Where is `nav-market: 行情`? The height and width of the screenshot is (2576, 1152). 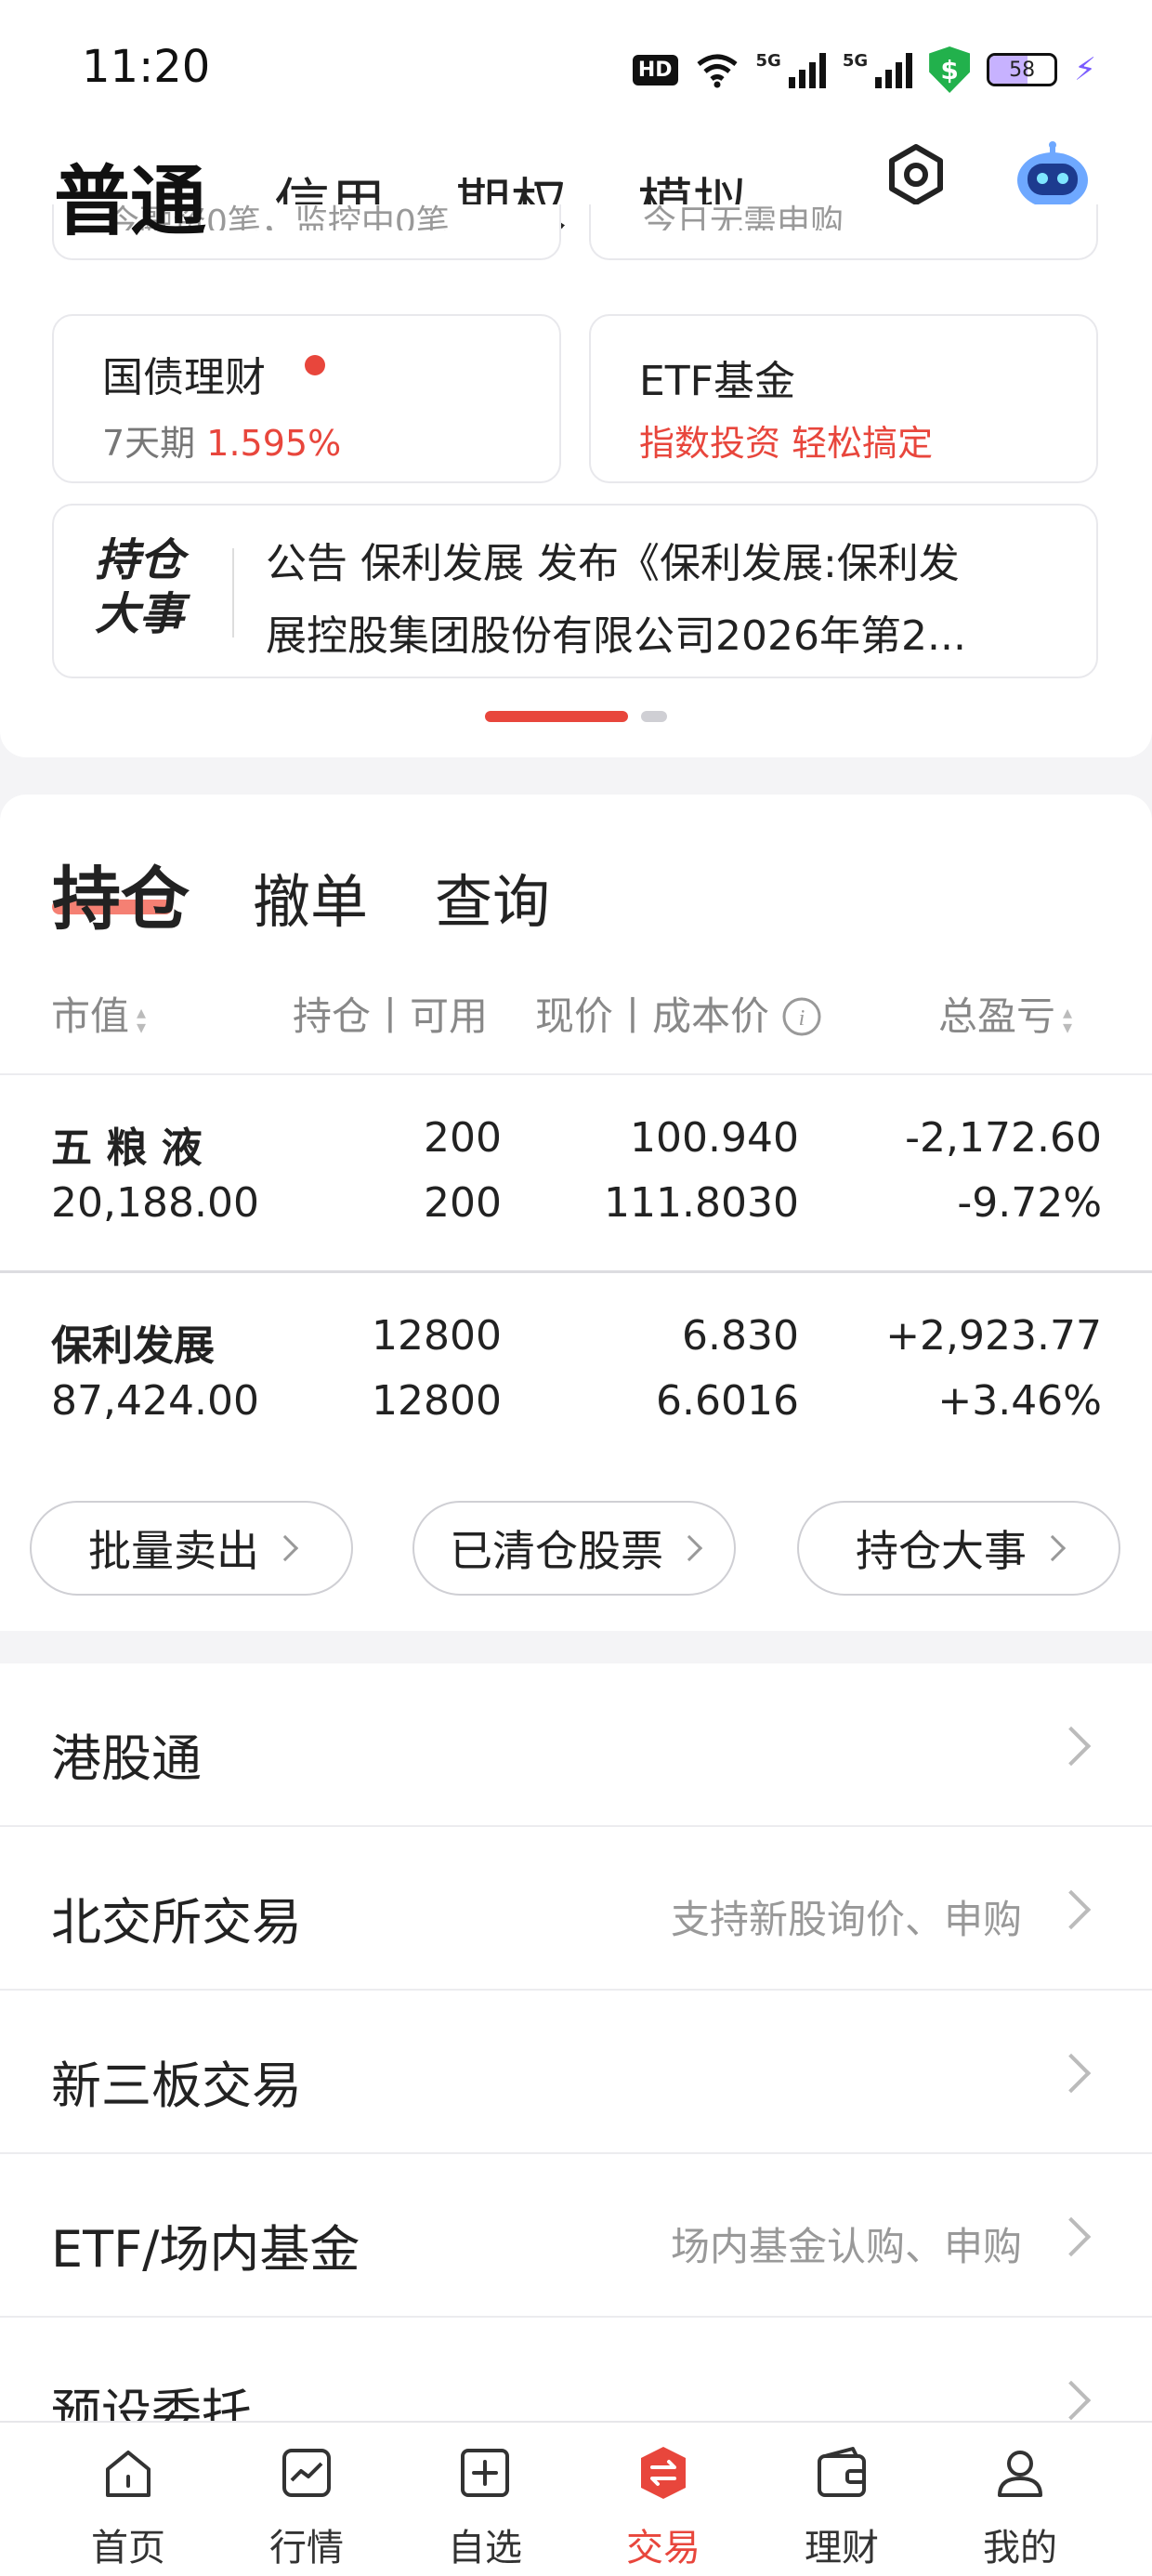
nav-market: 行情 is located at coordinates (306, 2499).